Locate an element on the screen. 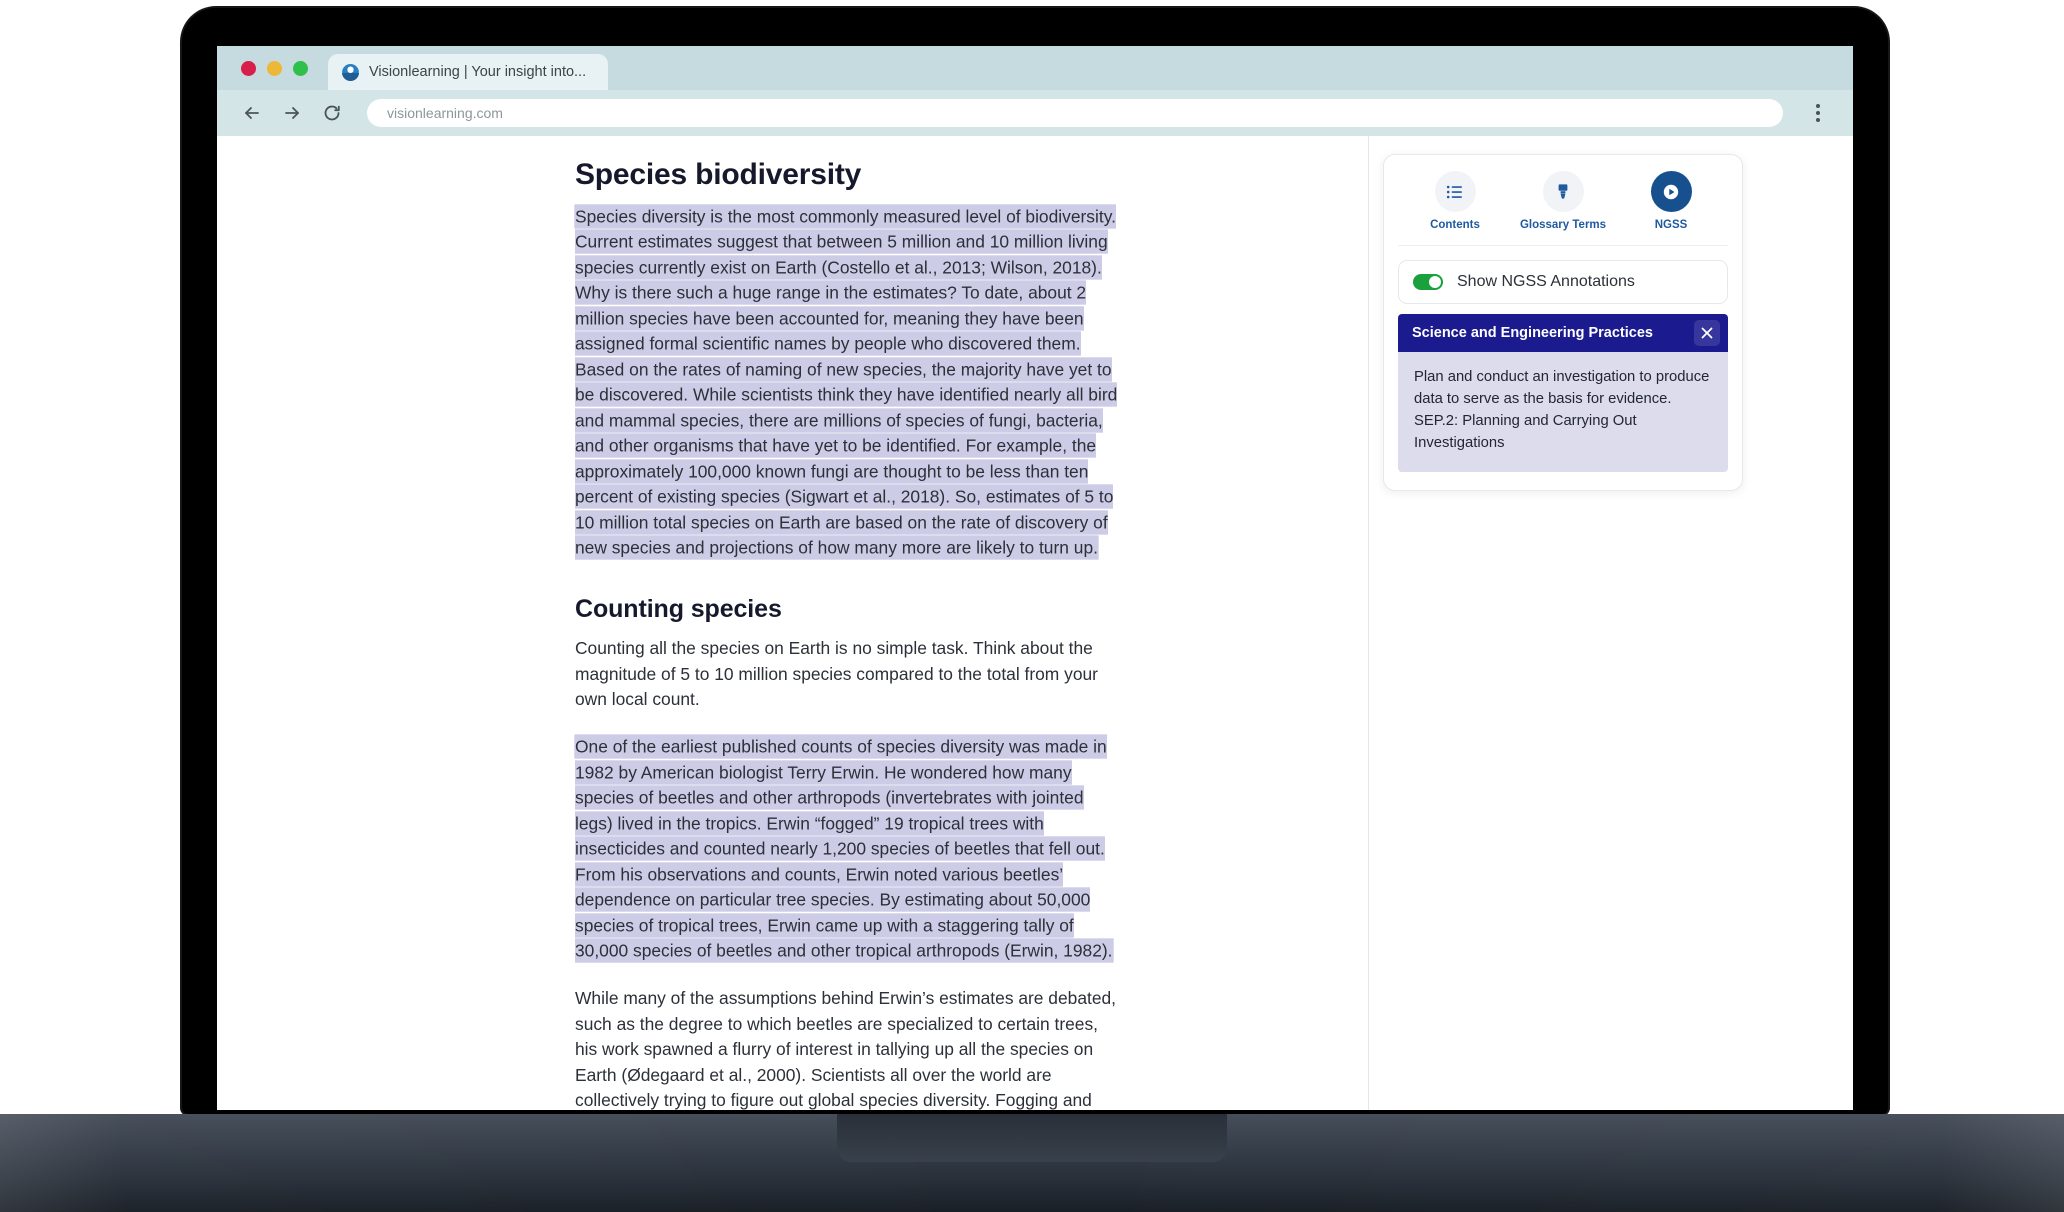 This screenshot has height=1212, width=2064. window-controls is located at coordinates (284, 68).